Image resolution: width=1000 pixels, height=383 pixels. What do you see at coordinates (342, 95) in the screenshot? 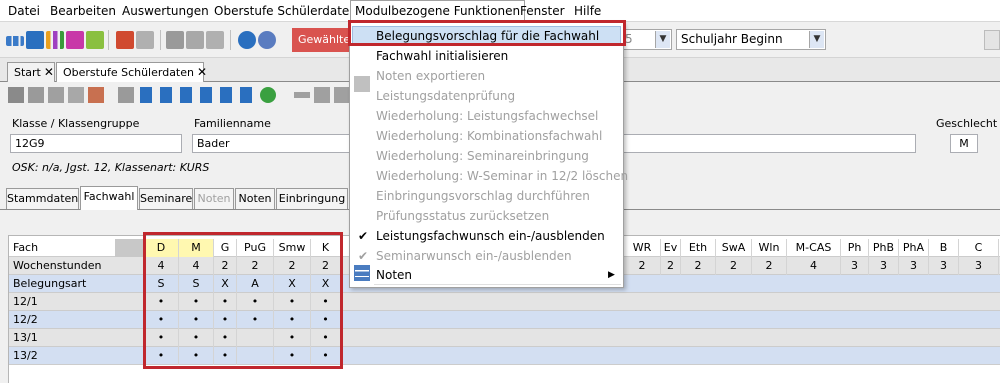
I see `paste-icon` at bounding box center [342, 95].